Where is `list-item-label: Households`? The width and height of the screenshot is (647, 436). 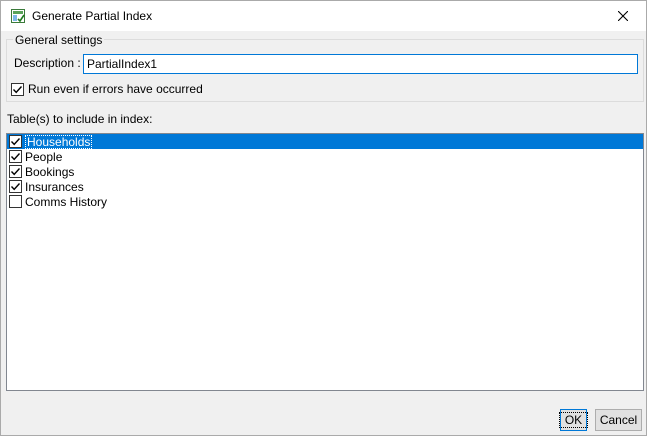 list-item-label: Households is located at coordinates (59, 141).